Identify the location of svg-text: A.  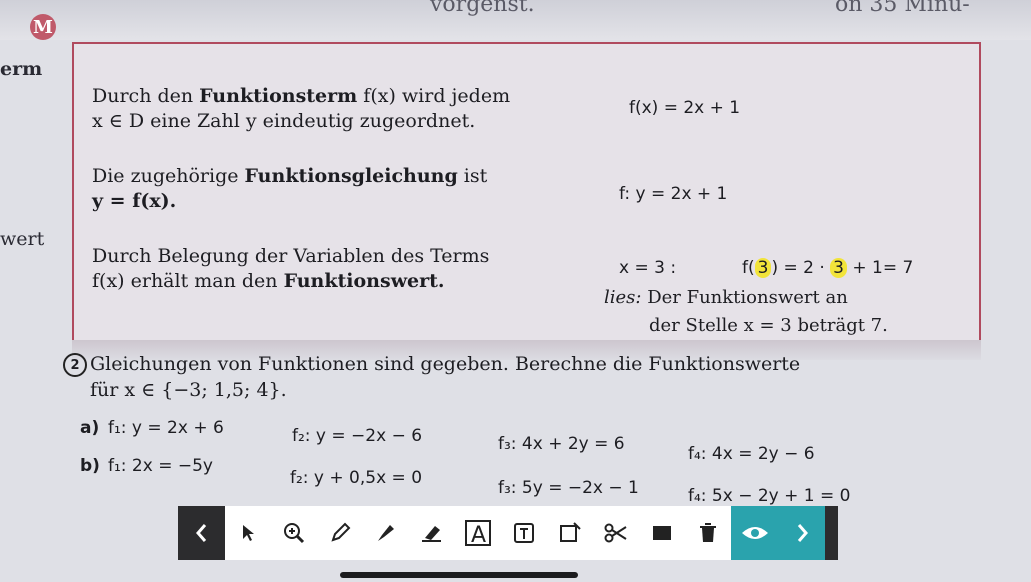
(478, 535).